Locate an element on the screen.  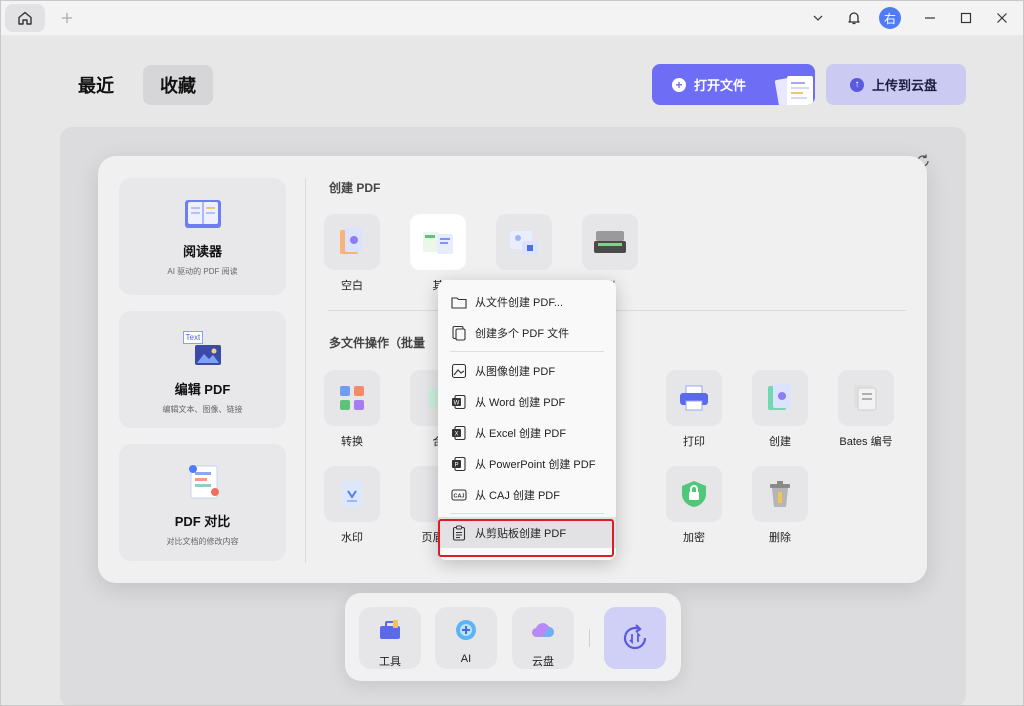
title-bar: 右 is located at coordinates (512, 18).